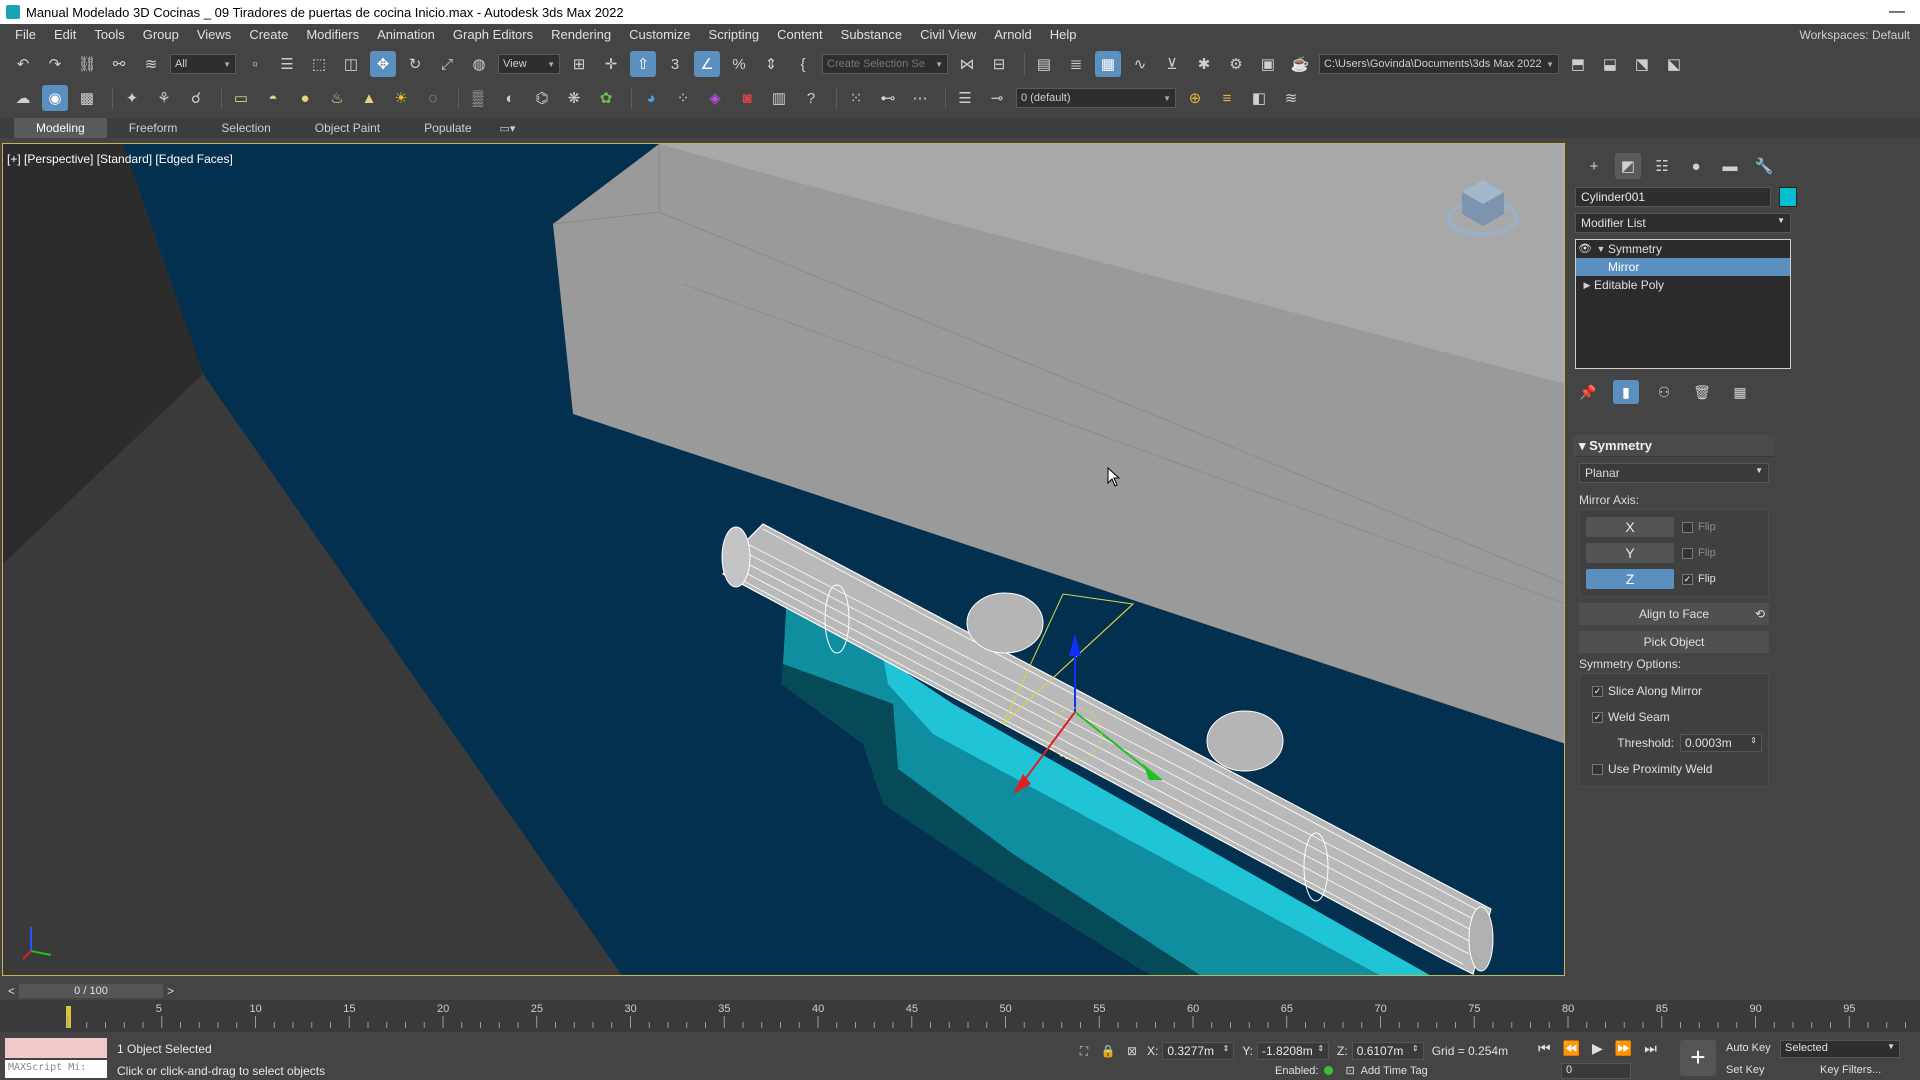 The width and height of the screenshot is (1920, 1080). I want to click on ribbon-tab-modeling: Modeling, so click(60, 128).